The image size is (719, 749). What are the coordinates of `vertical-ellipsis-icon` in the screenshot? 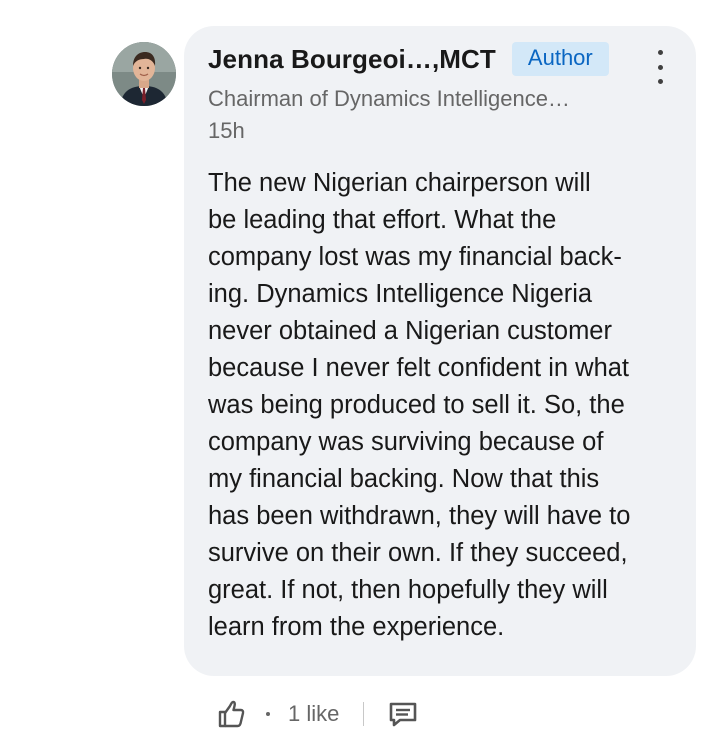 It's located at (660, 52).